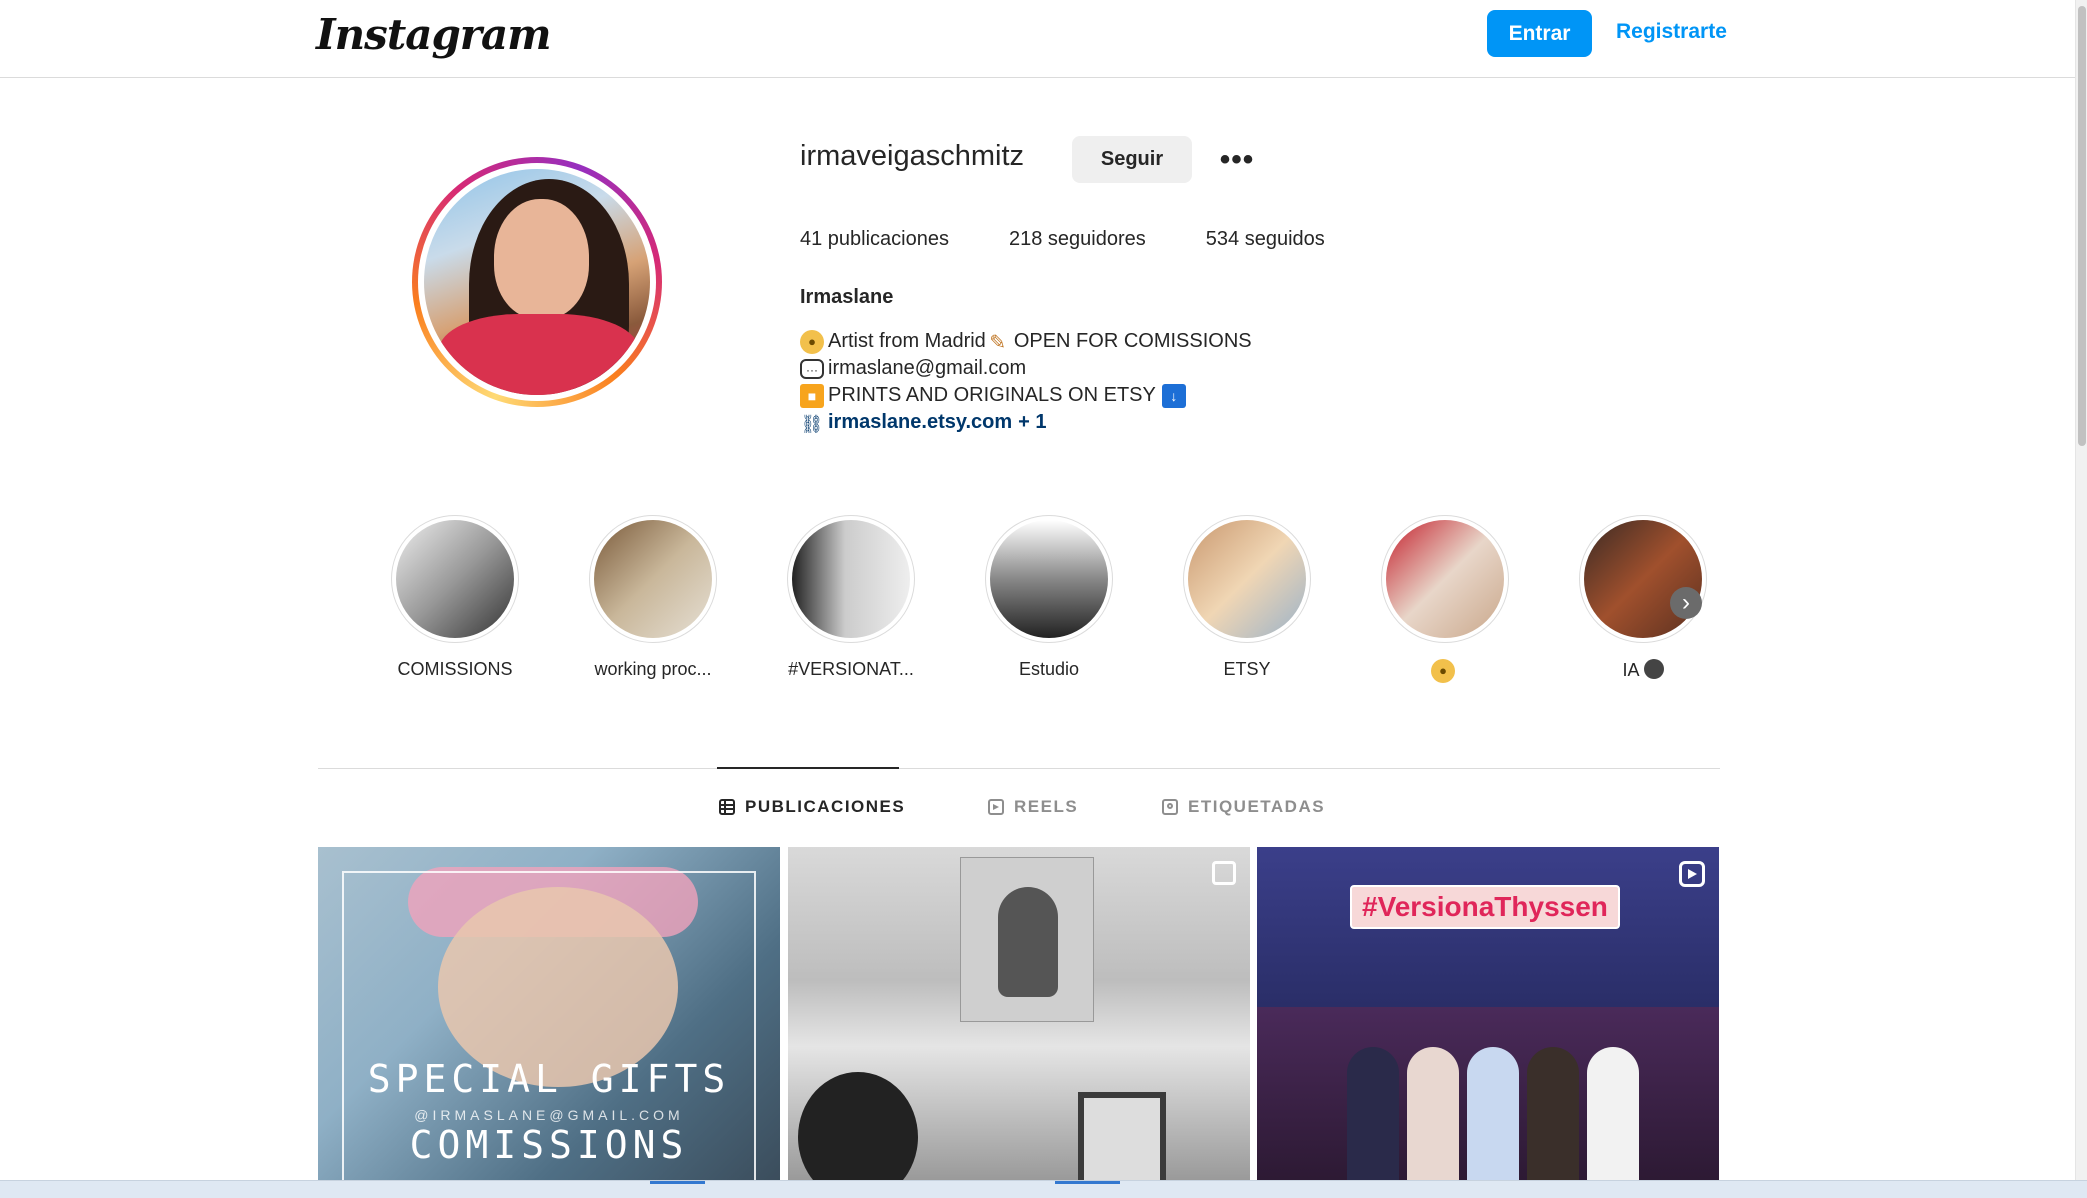 The width and height of the screenshot is (2087, 1198). What do you see at coordinates (812, 807) in the screenshot?
I see `tab-posts: PUBLICACIONES` at bounding box center [812, 807].